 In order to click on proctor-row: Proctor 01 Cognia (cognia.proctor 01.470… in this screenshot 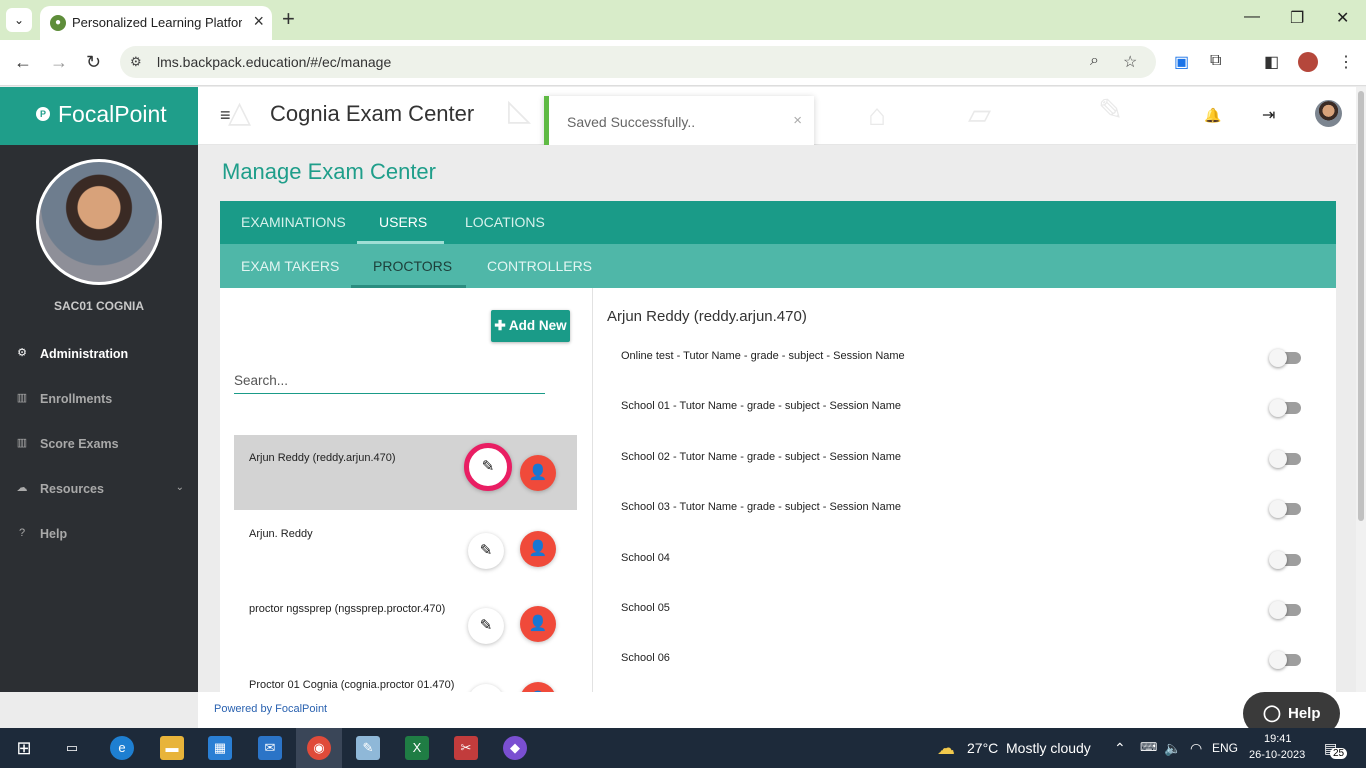, I will do `click(405, 677)`.